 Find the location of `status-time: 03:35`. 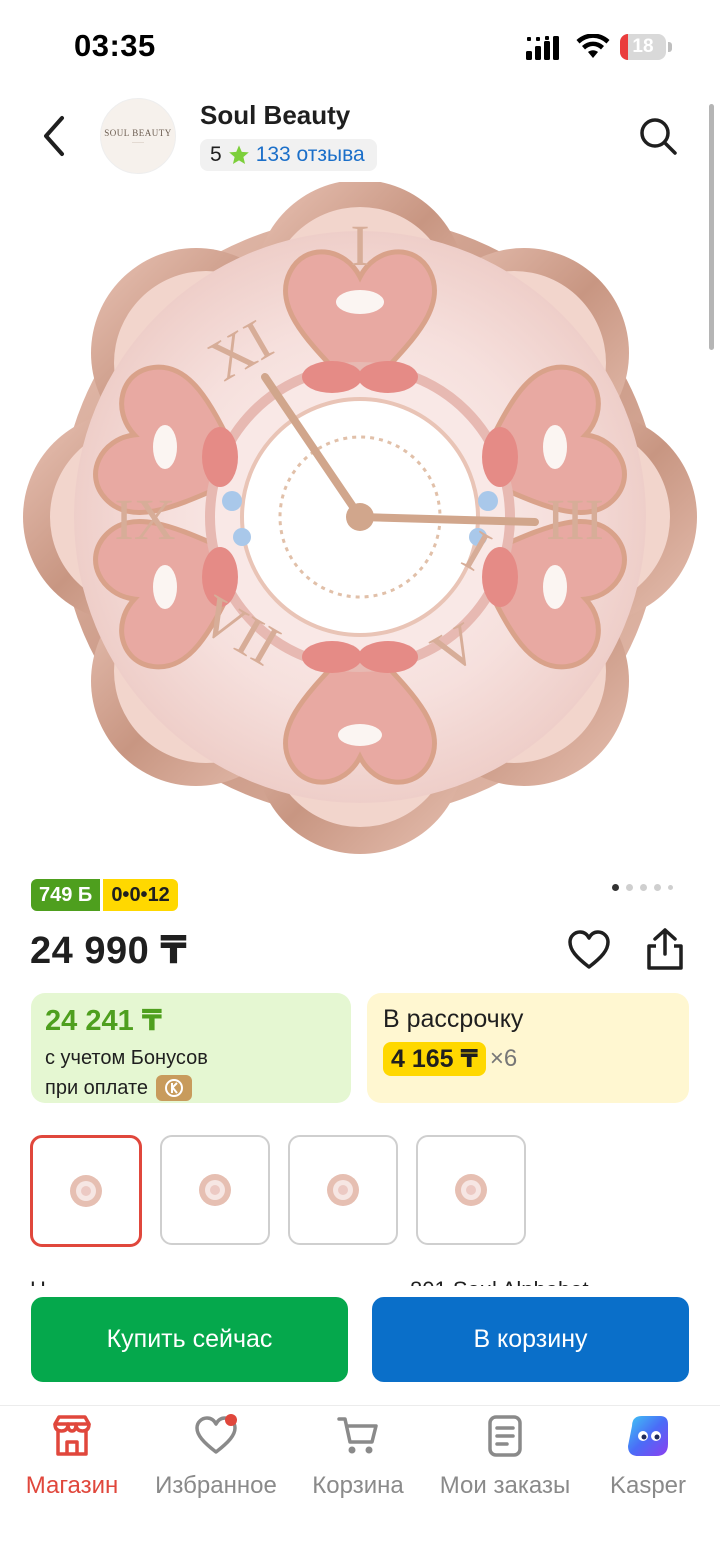

status-time: 03:35 is located at coordinates (115, 45).